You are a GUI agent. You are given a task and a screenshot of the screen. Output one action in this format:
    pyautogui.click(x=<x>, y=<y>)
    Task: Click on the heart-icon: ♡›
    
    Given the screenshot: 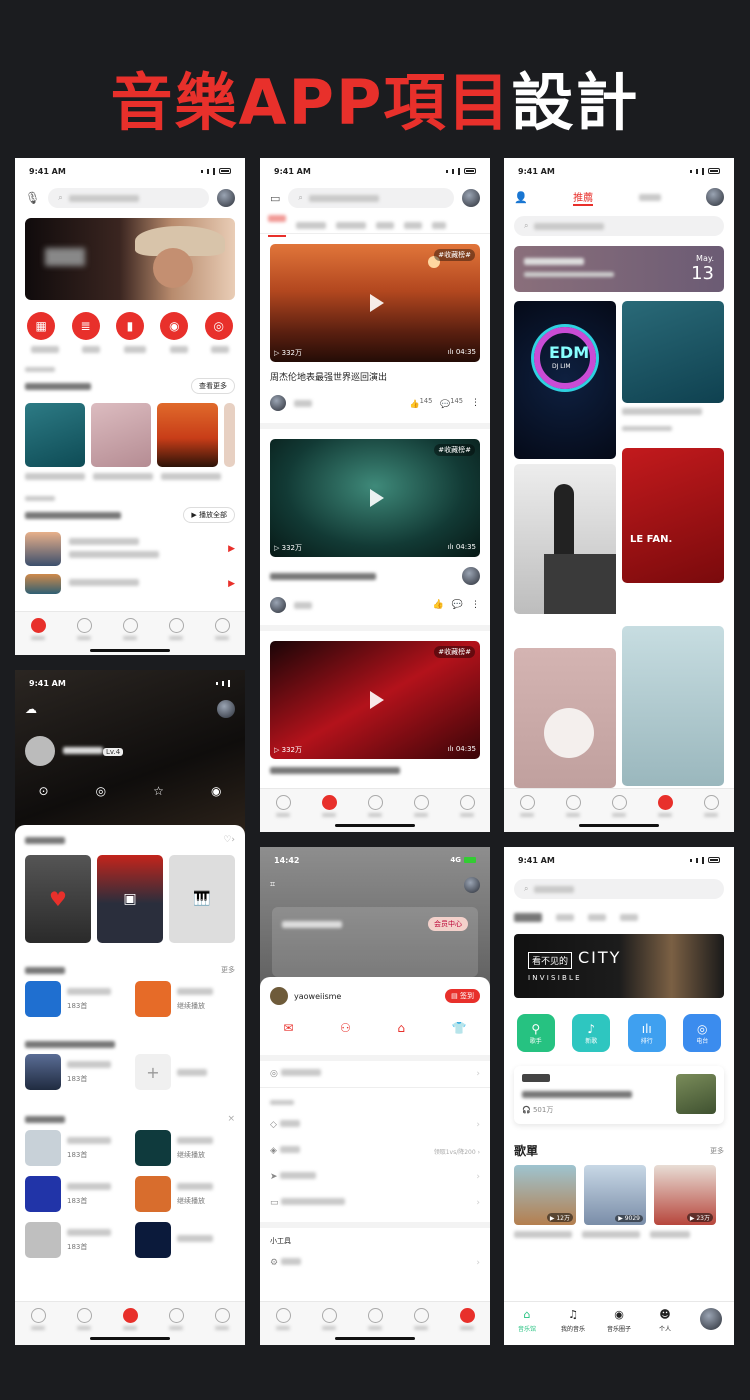 What is the action you would take?
    pyautogui.click(x=229, y=840)
    